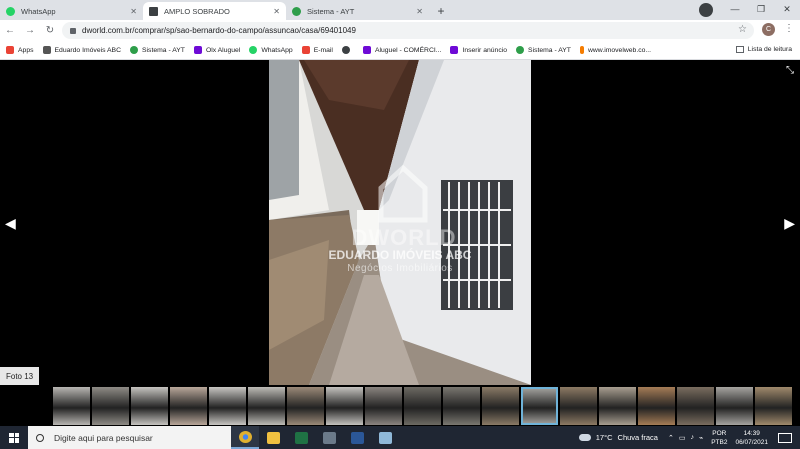  I want to click on olx-icon, so click(454, 50).